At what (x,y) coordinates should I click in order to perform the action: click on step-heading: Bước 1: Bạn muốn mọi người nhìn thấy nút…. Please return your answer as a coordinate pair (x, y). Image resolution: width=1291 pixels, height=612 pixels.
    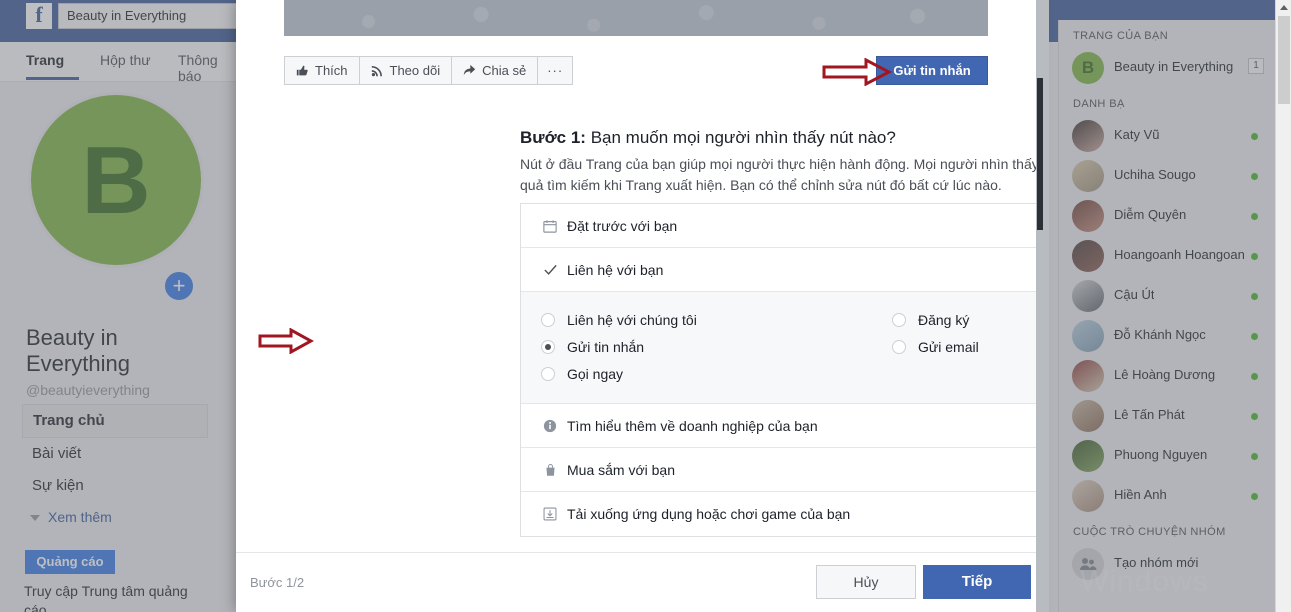
    Looking at the image, I should click on (708, 138).